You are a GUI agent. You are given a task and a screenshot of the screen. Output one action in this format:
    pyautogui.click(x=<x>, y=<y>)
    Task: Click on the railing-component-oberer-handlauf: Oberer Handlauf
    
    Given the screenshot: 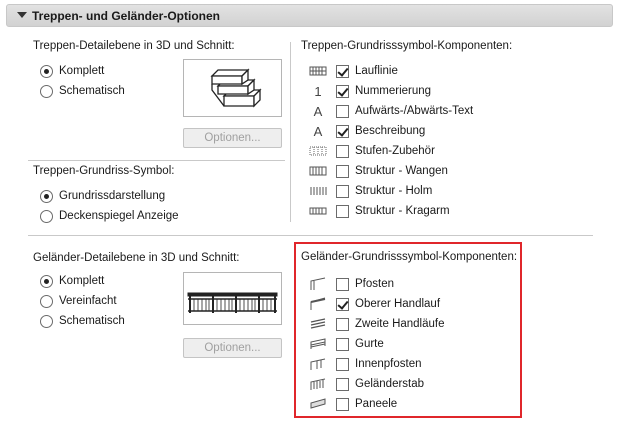 What is the action you would take?
    pyautogui.click(x=388, y=304)
    